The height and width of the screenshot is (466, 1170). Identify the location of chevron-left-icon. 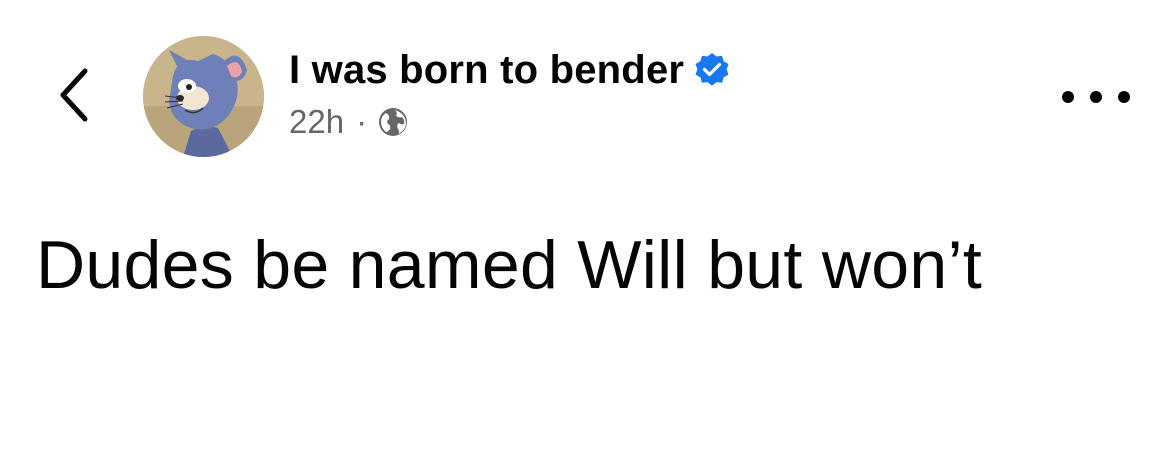
(75, 97).